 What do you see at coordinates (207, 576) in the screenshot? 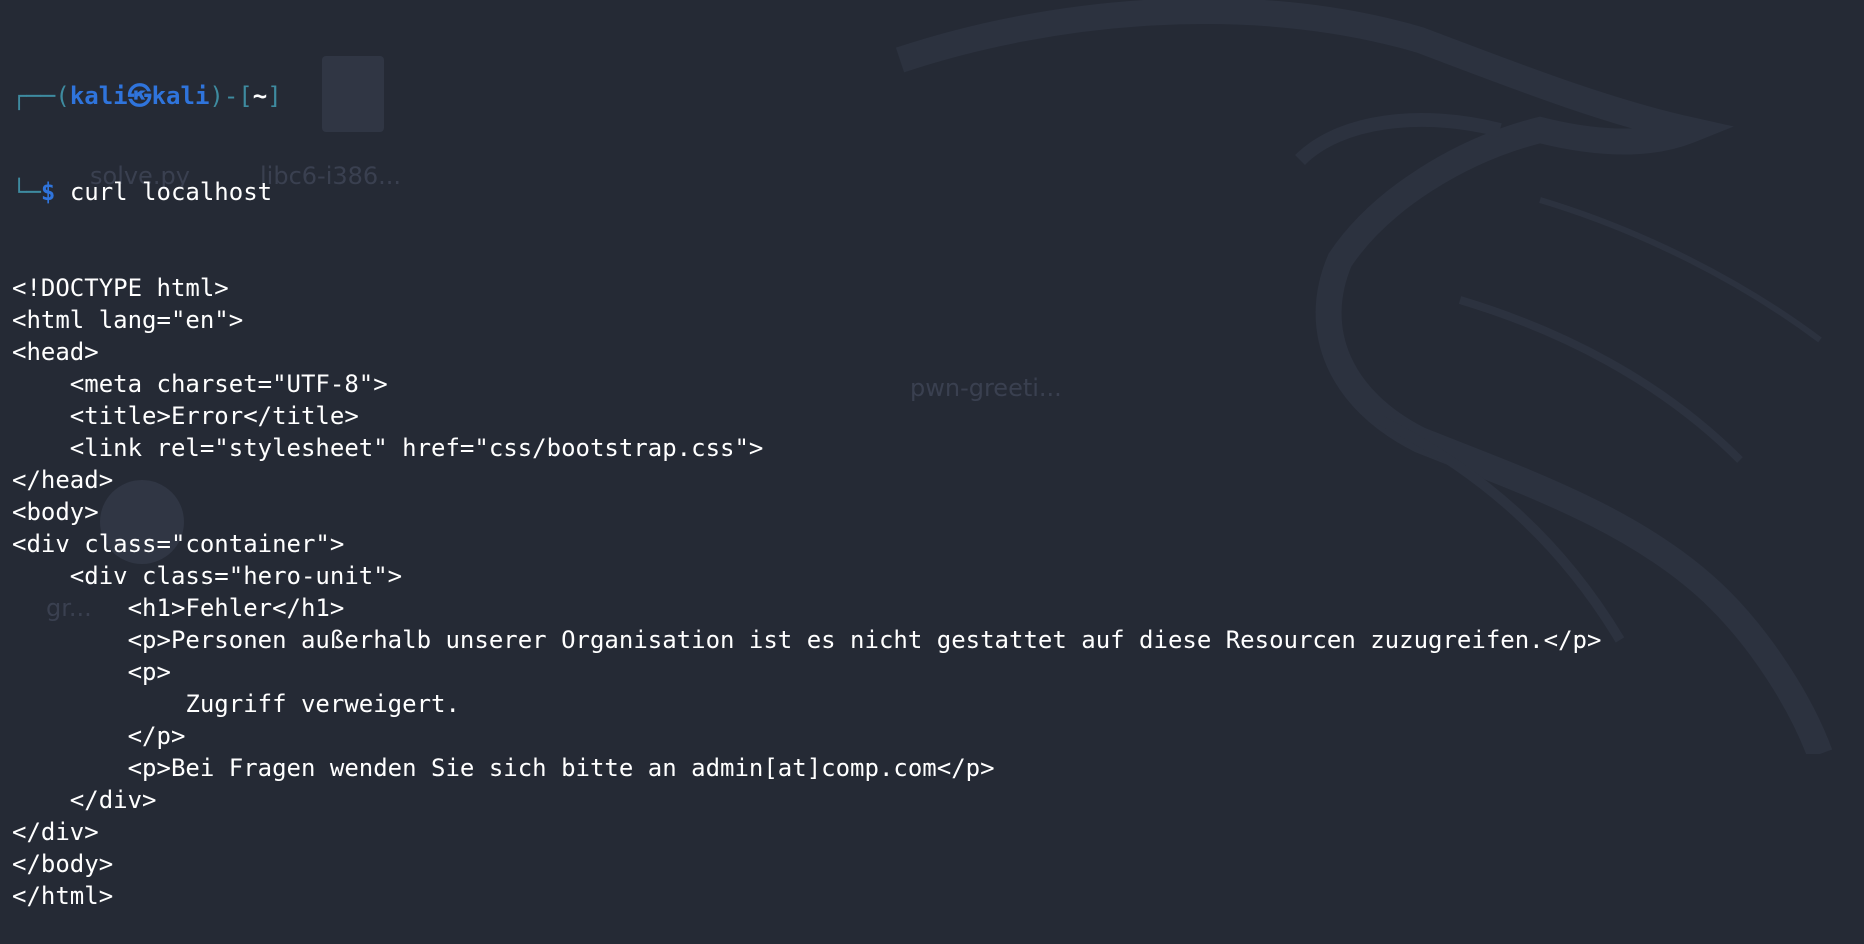
I see `output-line: <div class="hero-unit">` at bounding box center [207, 576].